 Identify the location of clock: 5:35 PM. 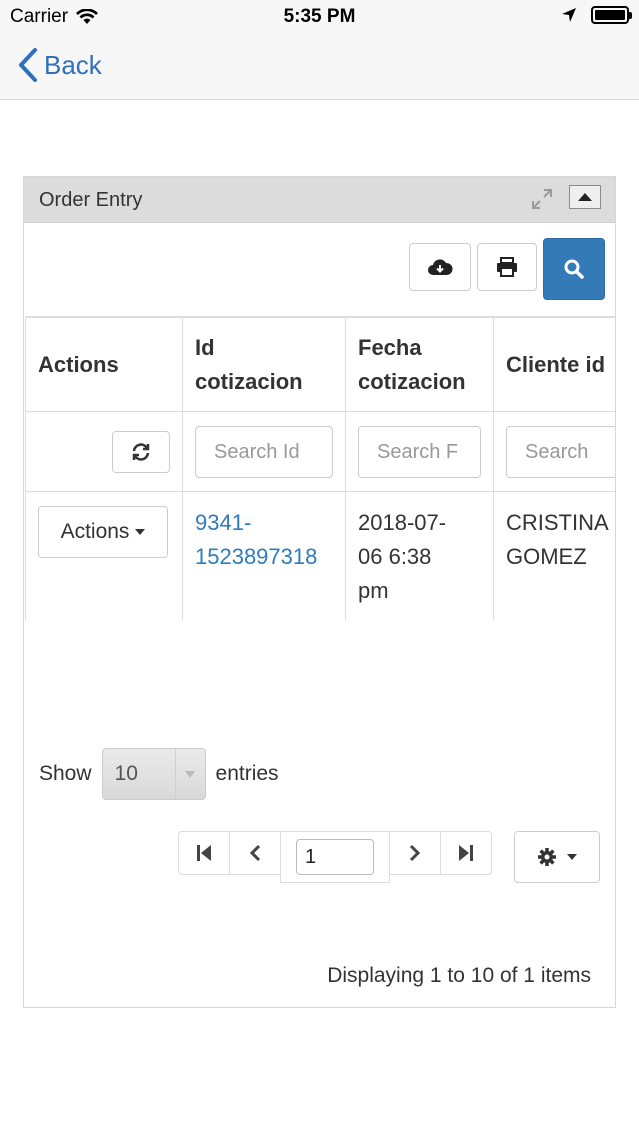
(319, 16).